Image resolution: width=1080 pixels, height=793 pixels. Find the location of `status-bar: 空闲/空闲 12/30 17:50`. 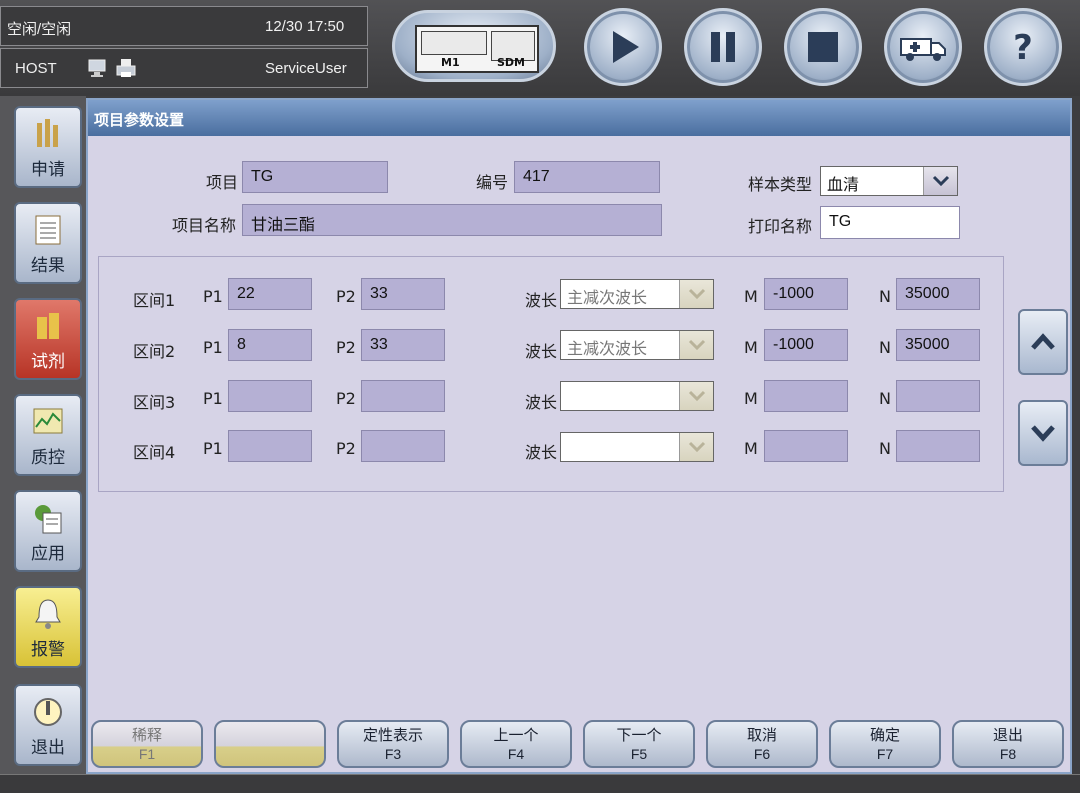

status-bar: 空闲/空闲 12/30 17:50 is located at coordinates (184, 26).